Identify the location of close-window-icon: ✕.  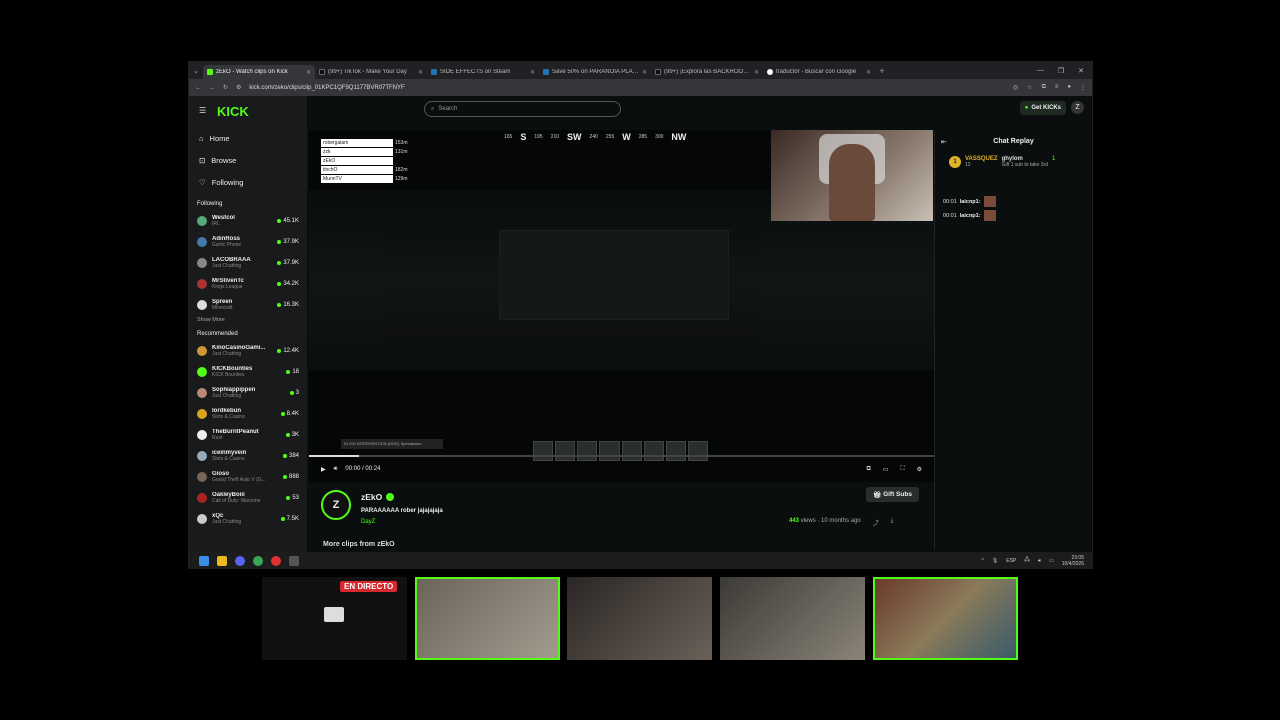
(1081, 71).